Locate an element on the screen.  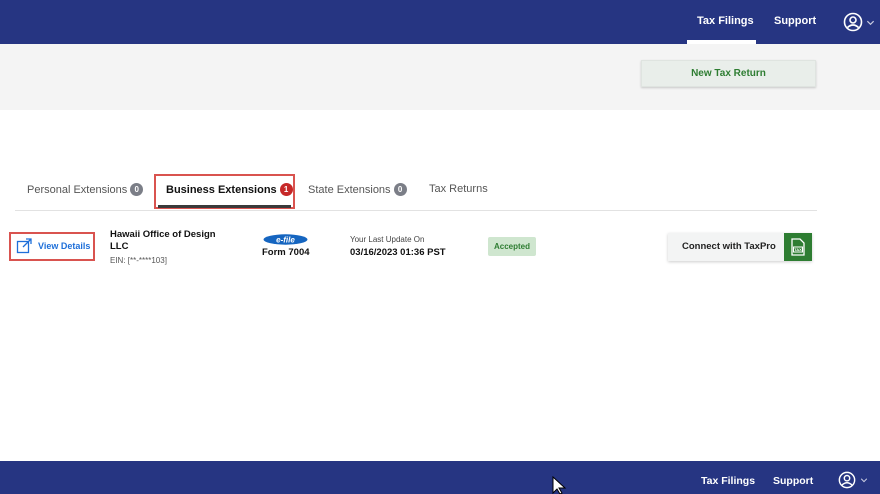
tab-active-indicator is located at coordinates (224, 206).